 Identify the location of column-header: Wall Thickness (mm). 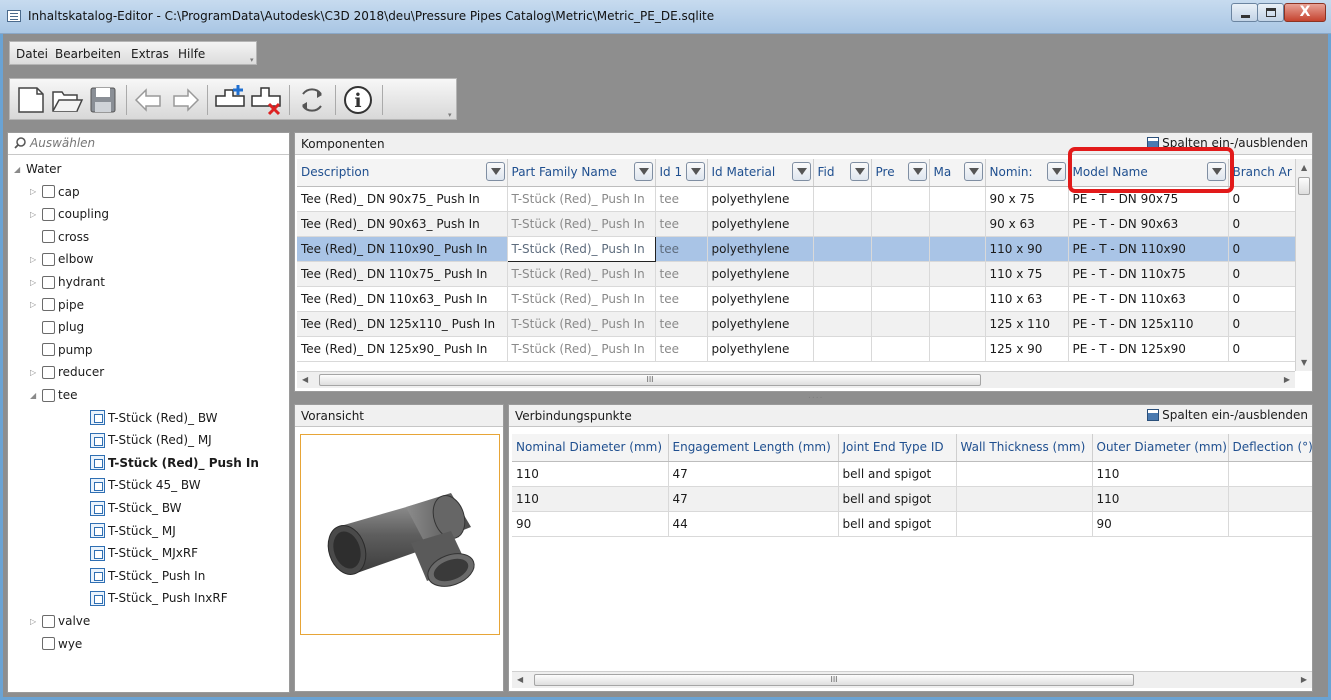
(1024, 448).